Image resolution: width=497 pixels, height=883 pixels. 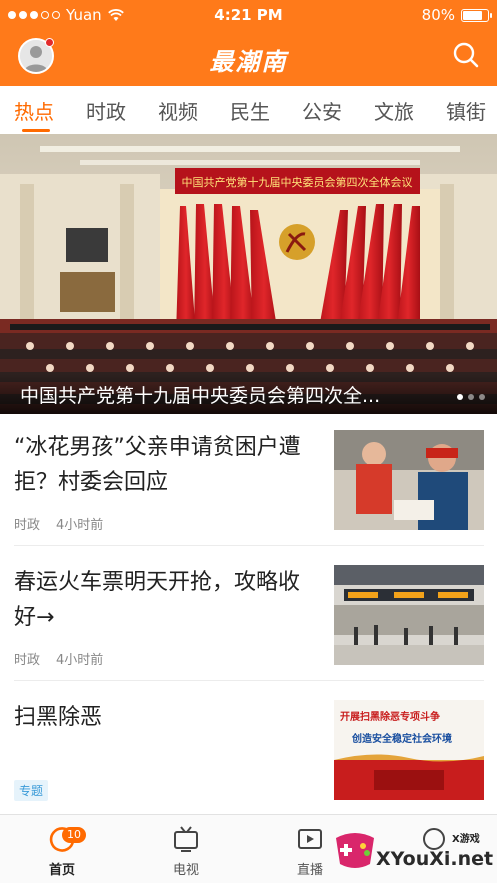 I want to click on news-item: “冰花男孩”父亲申请贫困户遭拒？村委会回应 时政 4小时前, so click(x=249, y=485).